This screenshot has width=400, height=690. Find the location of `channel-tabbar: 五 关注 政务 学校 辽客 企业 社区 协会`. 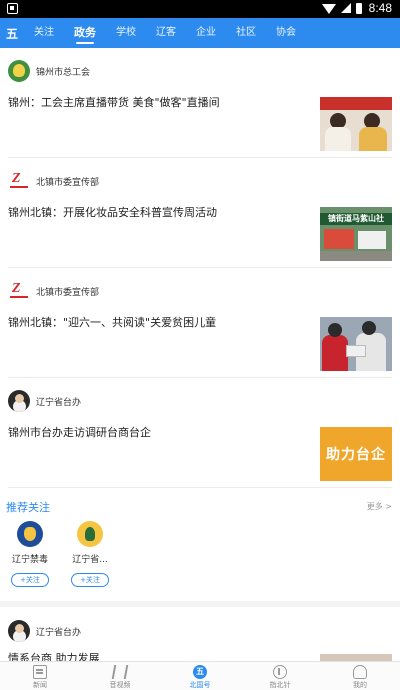

channel-tabbar: 五 关注 政务 学校 辽客 企业 社区 协会 is located at coordinates (200, 33).